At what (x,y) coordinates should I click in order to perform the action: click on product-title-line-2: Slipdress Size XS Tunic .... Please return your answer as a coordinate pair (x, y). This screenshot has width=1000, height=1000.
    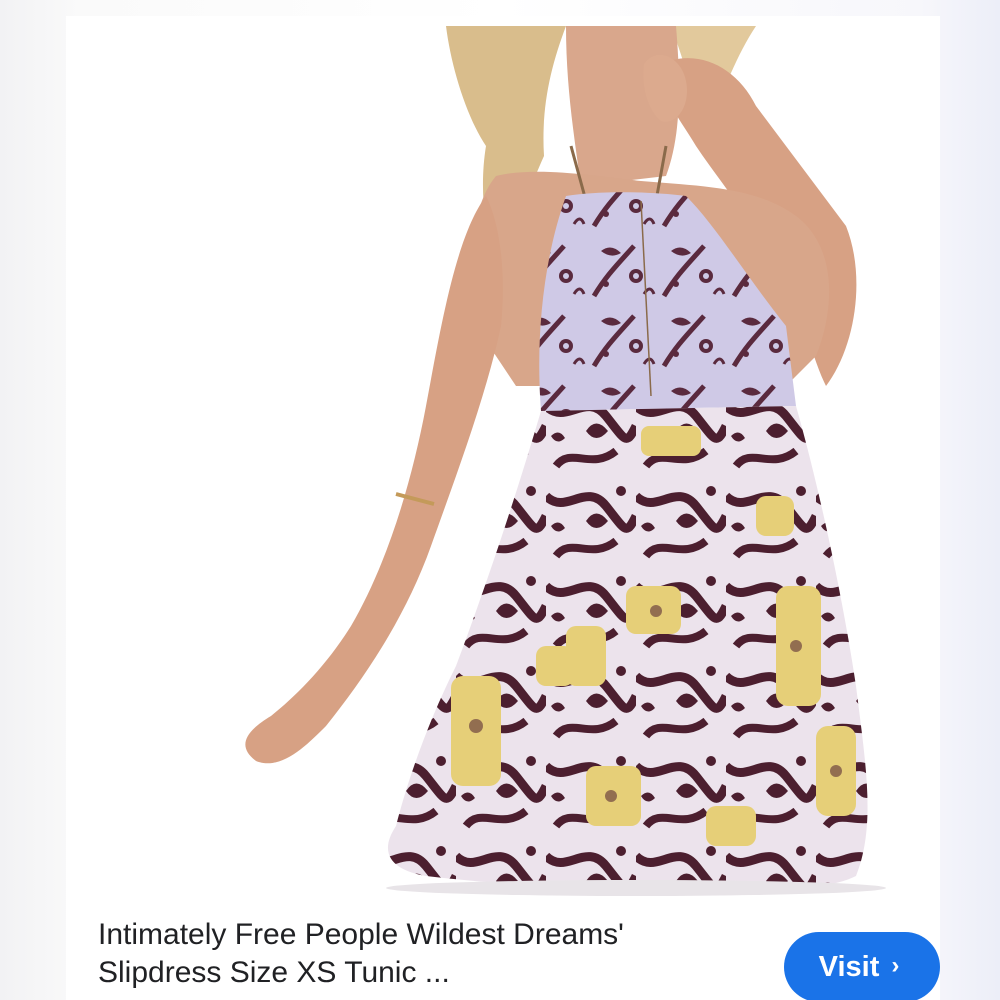
    Looking at the image, I should click on (274, 972).